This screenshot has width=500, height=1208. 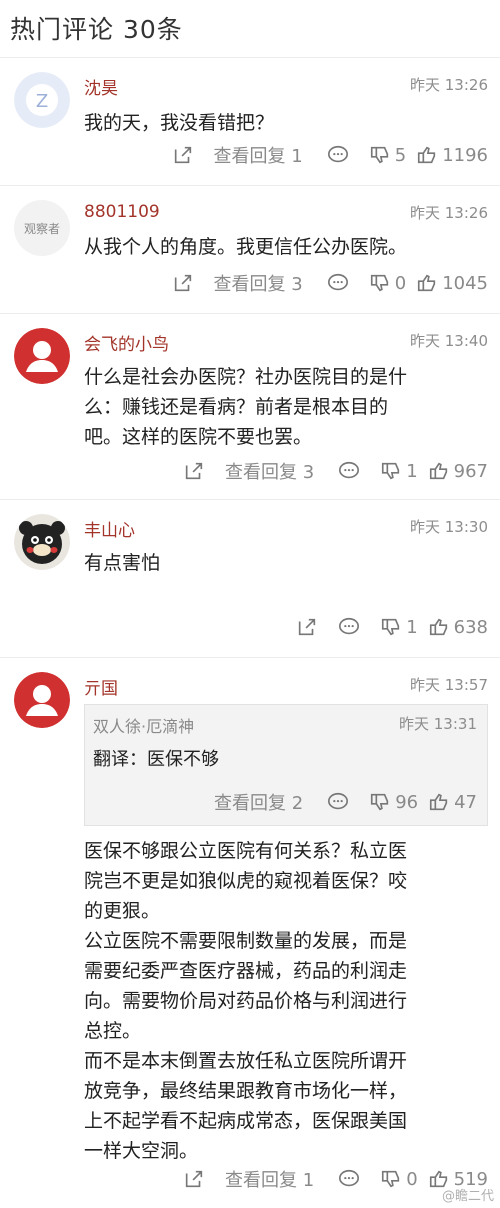 What do you see at coordinates (101, 86) in the screenshot?
I see `username: 沈昊` at bounding box center [101, 86].